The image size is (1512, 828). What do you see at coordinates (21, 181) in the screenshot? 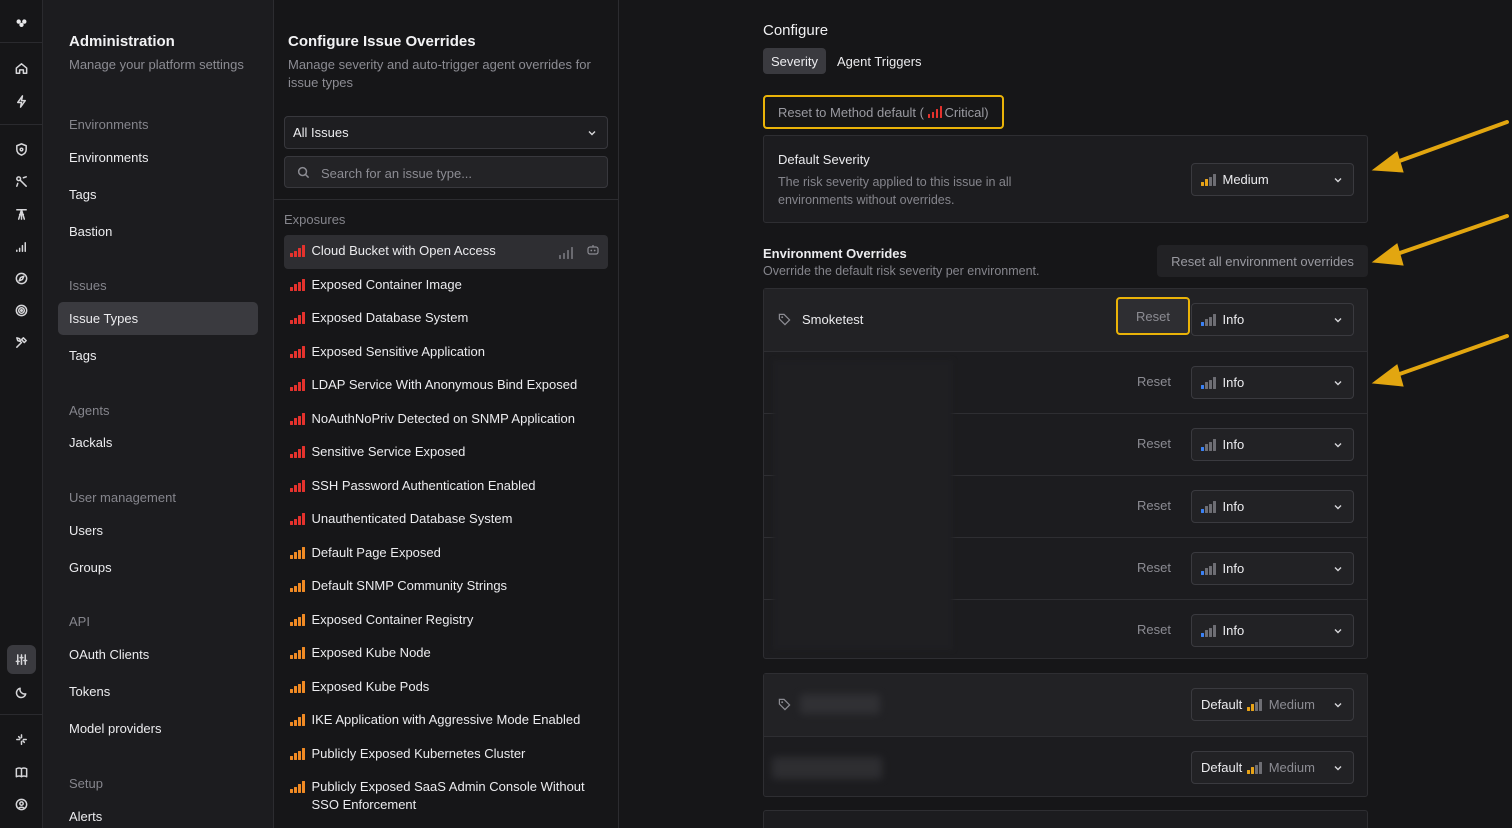
I see `scan-icon` at bounding box center [21, 181].